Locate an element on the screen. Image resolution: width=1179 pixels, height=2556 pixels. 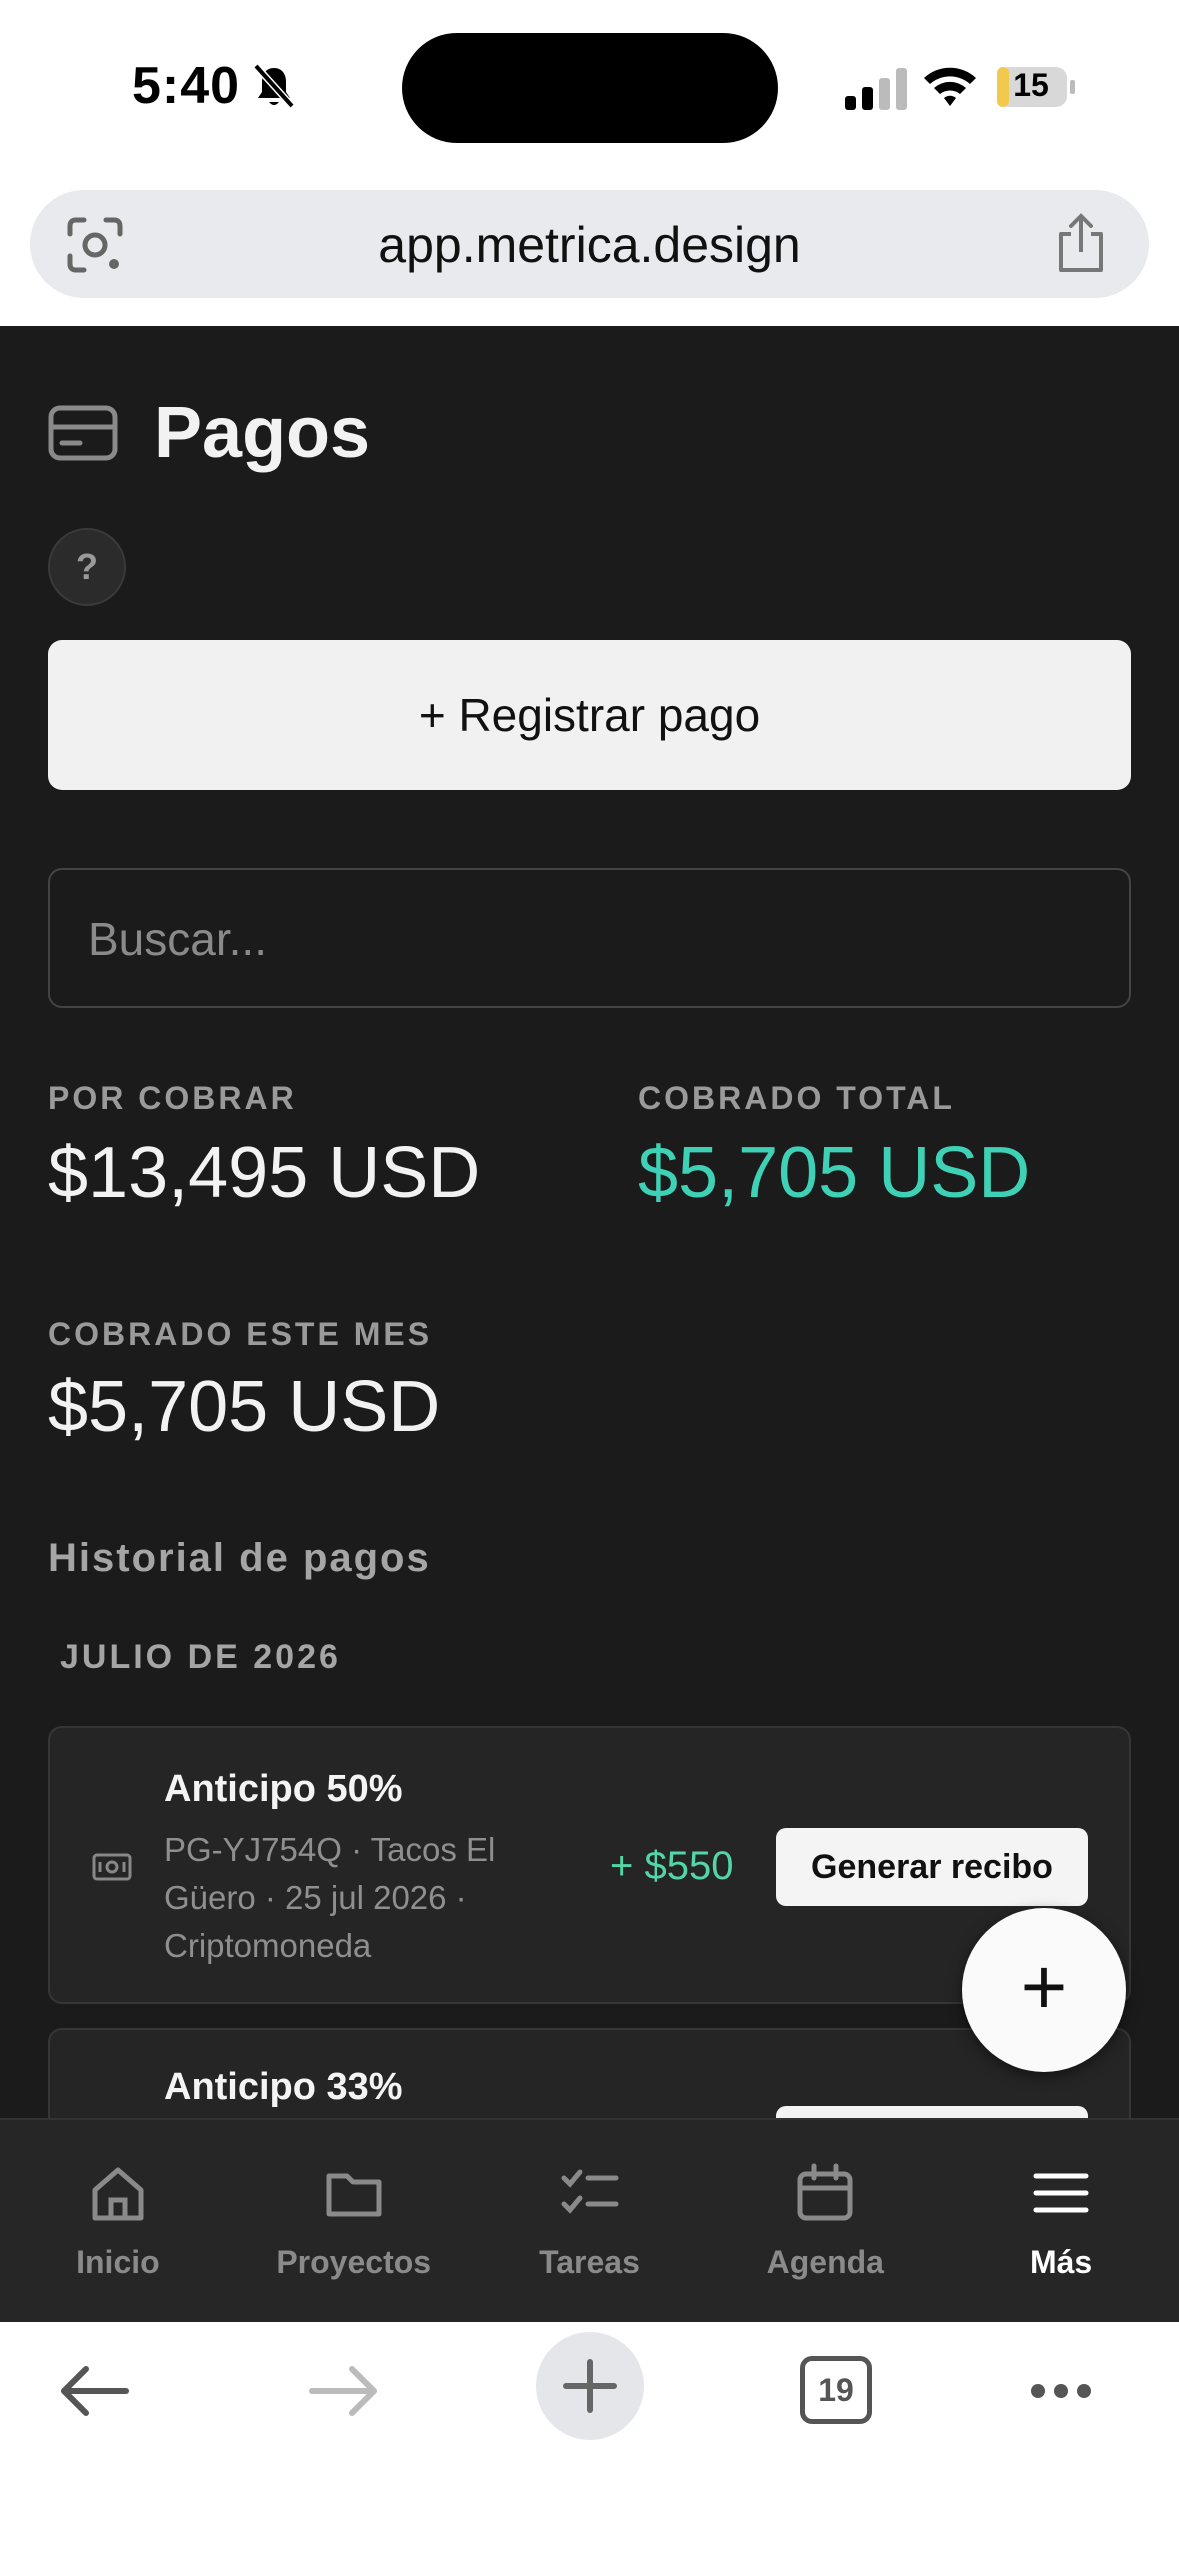
nav-item-tareas: Tareas is located at coordinates (590, 2221).